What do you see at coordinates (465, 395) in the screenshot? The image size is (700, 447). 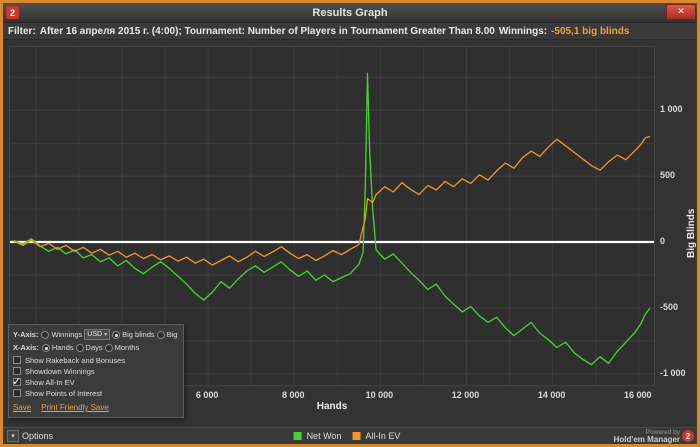 I see `x-tick-label: 12 000` at bounding box center [465, 395].